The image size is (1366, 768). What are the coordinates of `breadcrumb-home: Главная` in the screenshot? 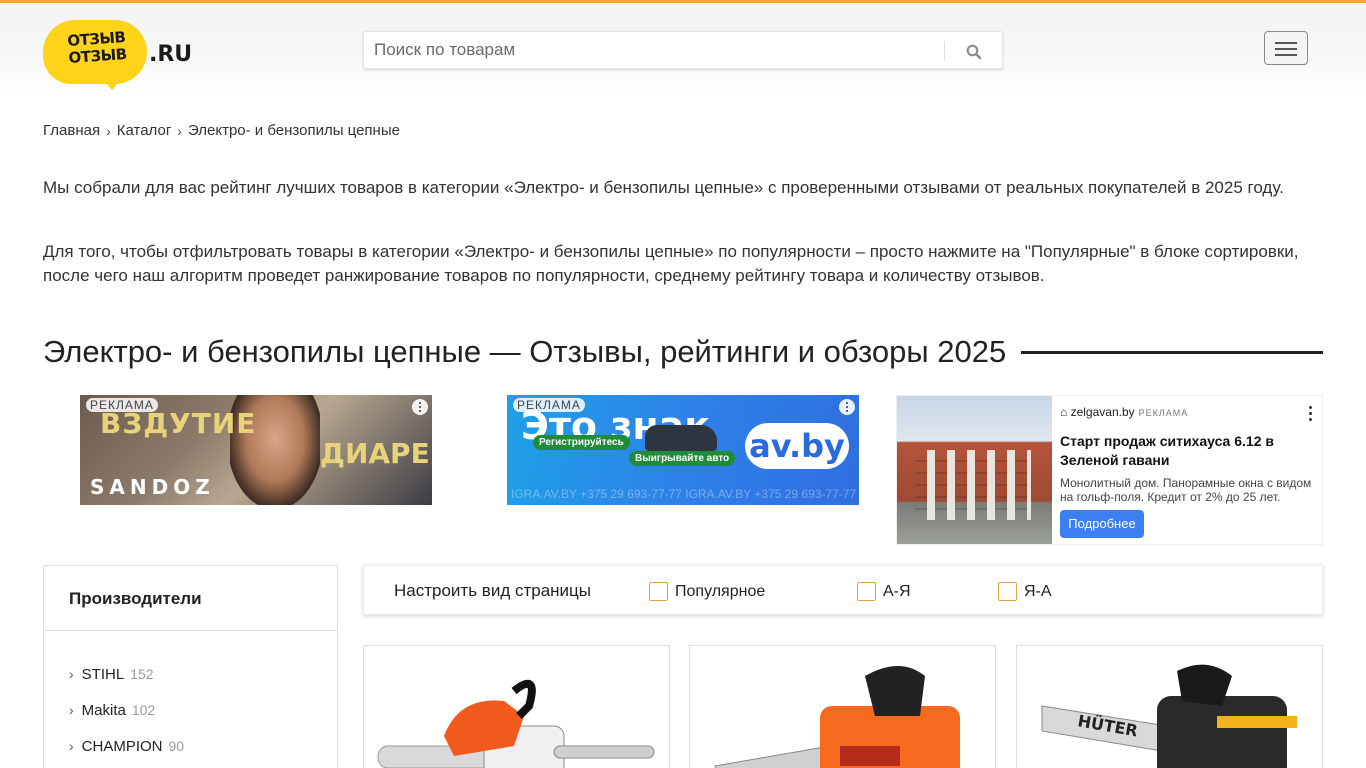 It's located at (71, 130).